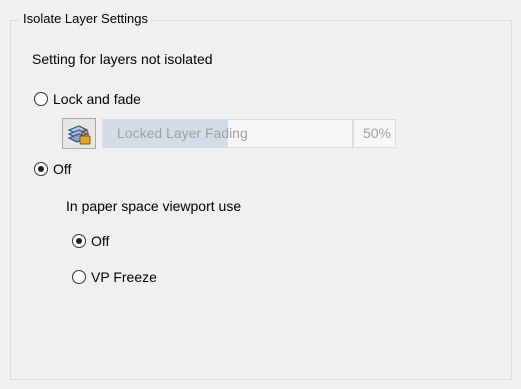 The height and width of the screenshot is (389, 521). What do you see at coordinates (124, 277) in the screenshot?
I see `vp-freeze-label: VP Freeze` at bounding box center [124, 277].